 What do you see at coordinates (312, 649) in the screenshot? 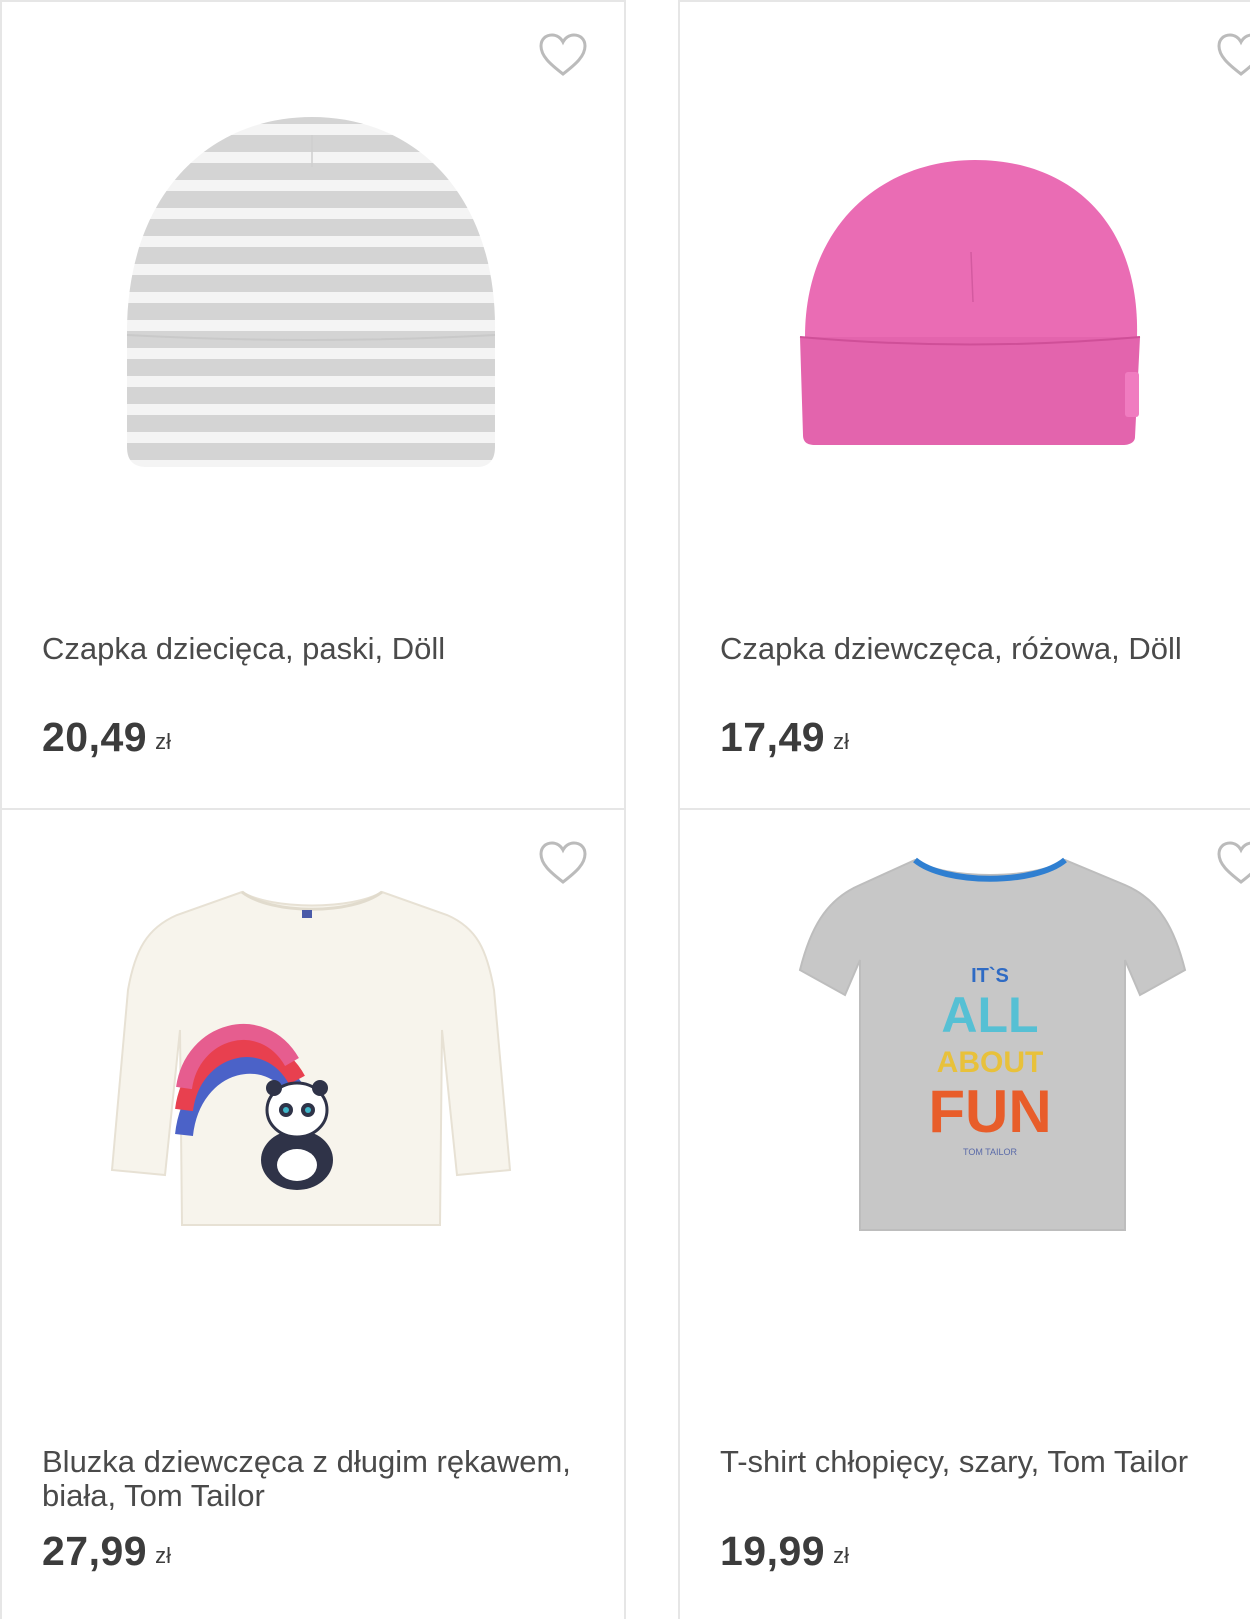
I see `product-title: Czapka dziecięca, paski, Döll` at bounding box center [312, 649].